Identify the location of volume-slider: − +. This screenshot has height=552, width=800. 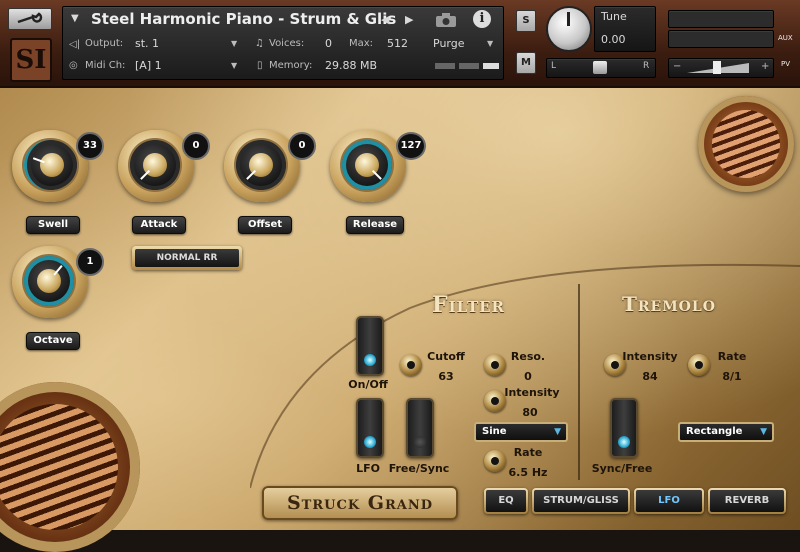
(721, 68).